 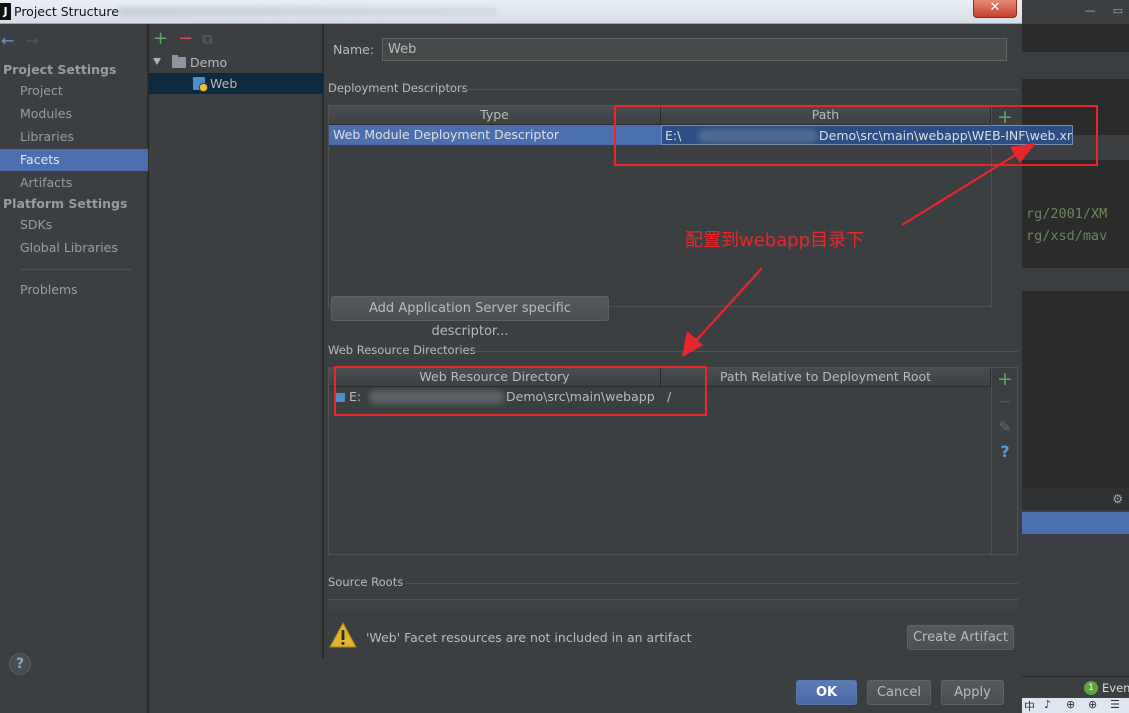 I want to click on tree-node-demo: Demo, so click(x=236, y=62).